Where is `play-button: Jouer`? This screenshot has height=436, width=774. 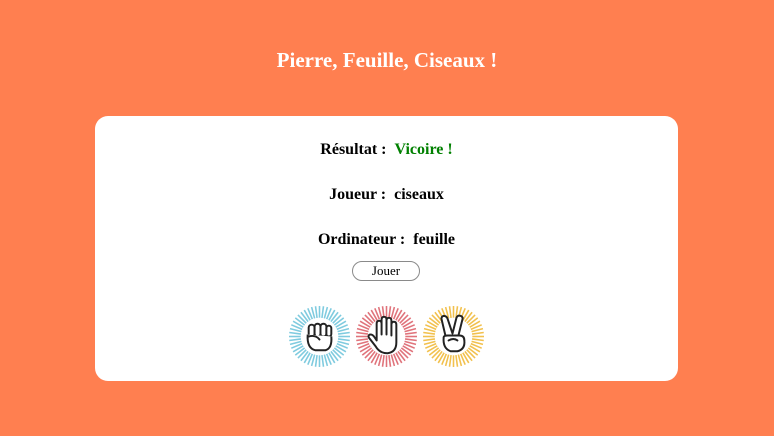
play-button: Jouer is located at coordinates (386, 271).